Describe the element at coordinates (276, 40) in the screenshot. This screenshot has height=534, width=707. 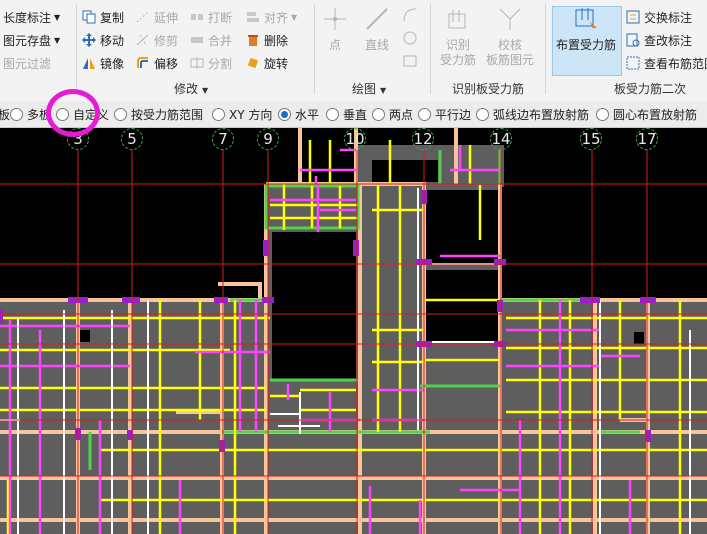
I see `delete-label: 删除` at that location.